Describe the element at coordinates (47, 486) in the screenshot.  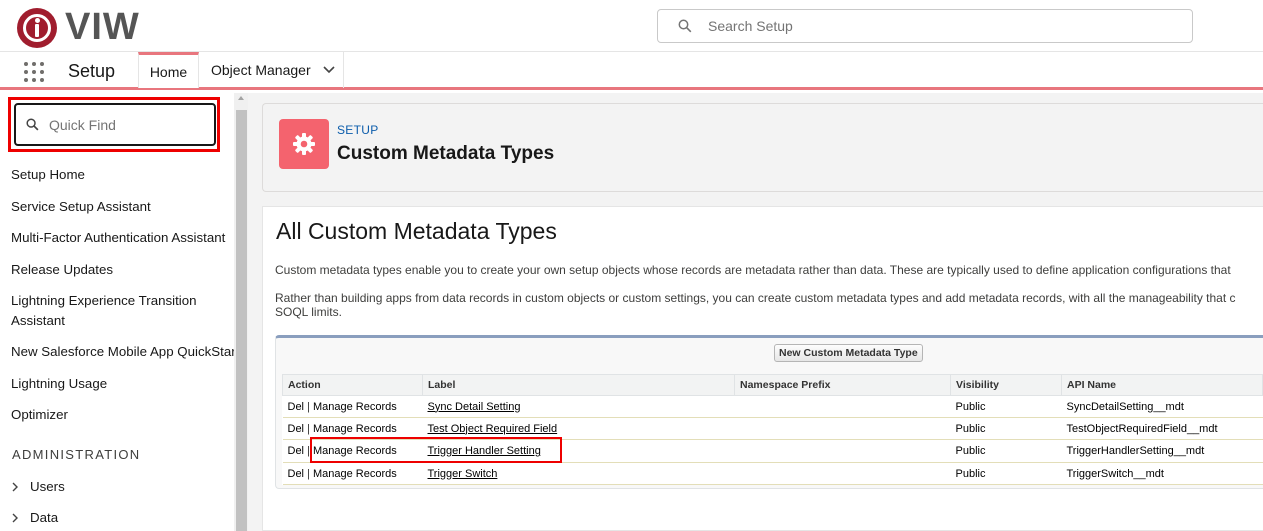
I see `sidebar-tree-label: Users` at that location.